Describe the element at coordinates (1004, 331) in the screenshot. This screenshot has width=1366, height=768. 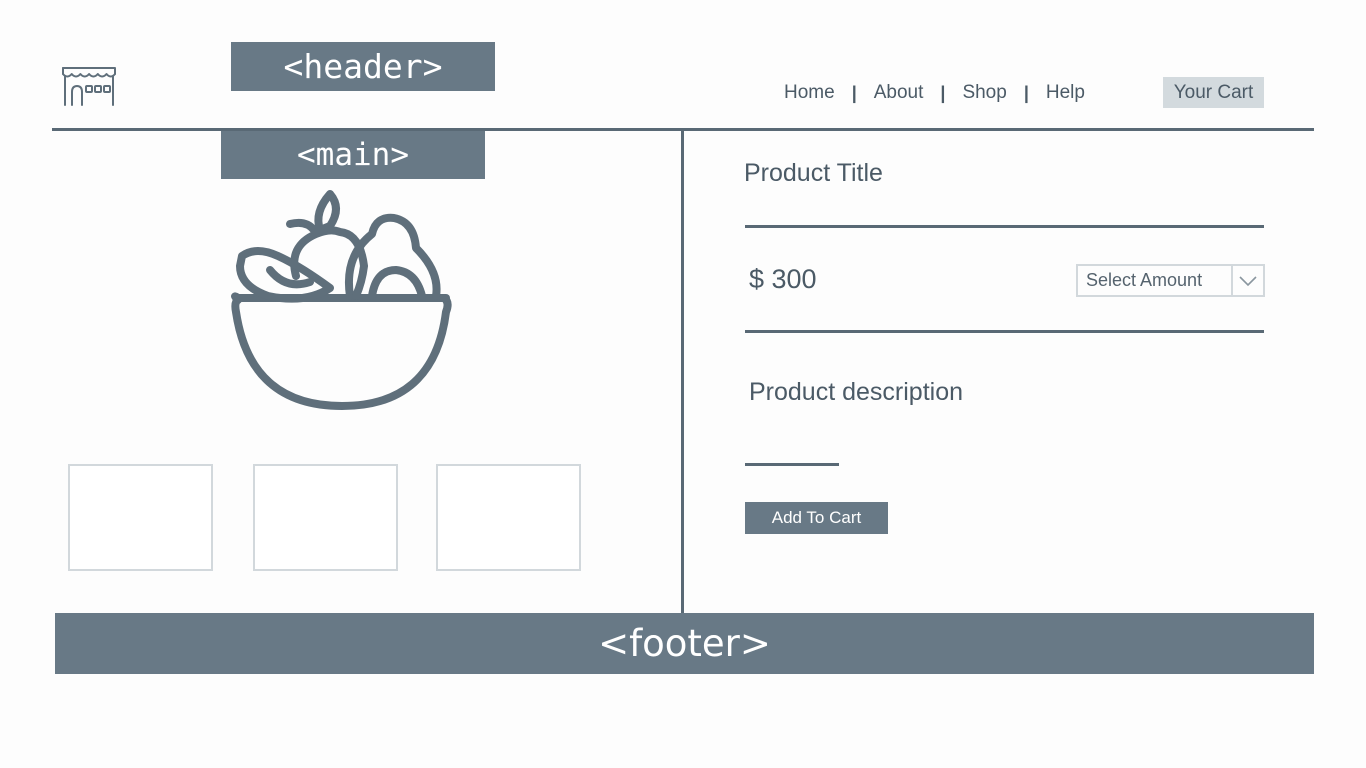
I see `price-divider` at that location.